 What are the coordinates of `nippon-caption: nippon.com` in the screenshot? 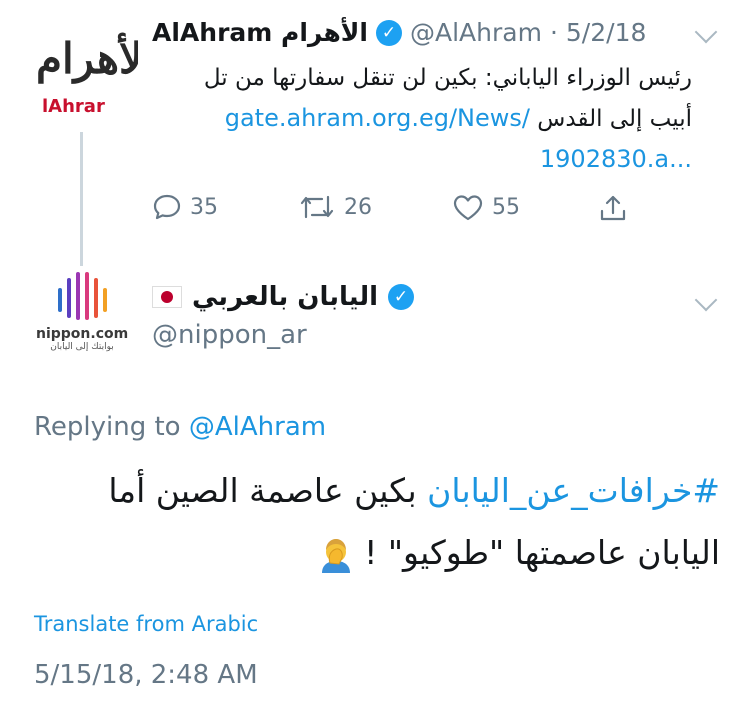 It's located at (82, 334).